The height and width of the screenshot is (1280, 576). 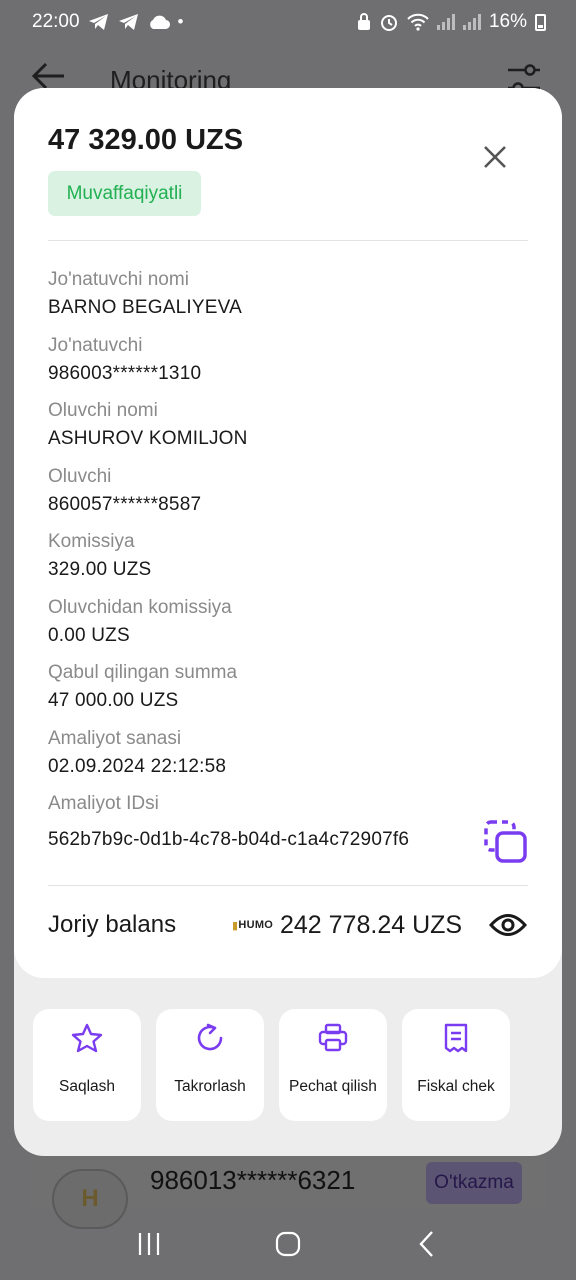 What do you see at coordinates (103, 410) in the screenshot?
I see `field-label: Oluvchi nomi` at bounding box center [103, 410].